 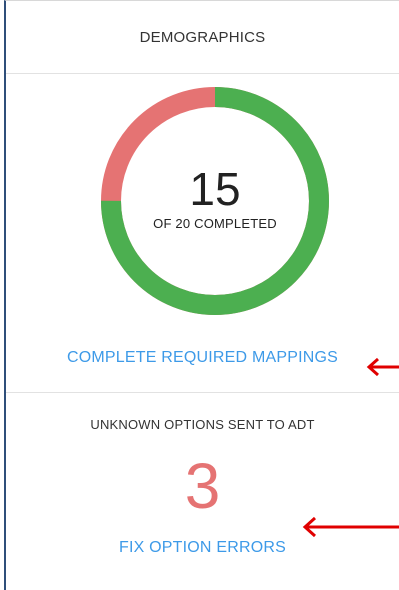 What do you see at coordinates (215, 223) in the screenshot?
I see `completed-subtitle: OF 20 COMPLETED` at bounding box center [215, 223].